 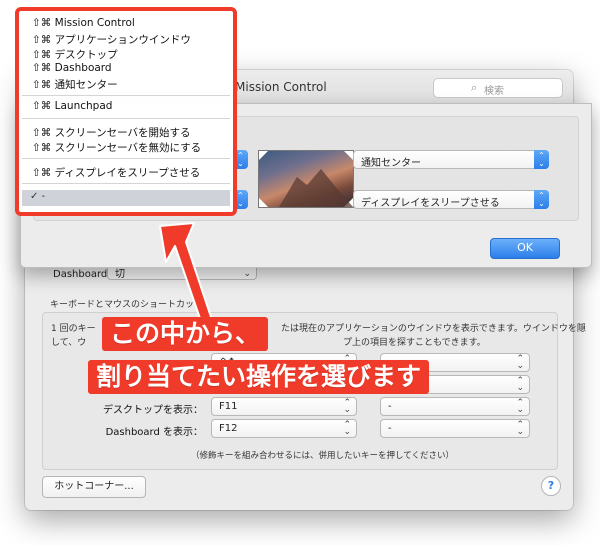 I want to click on annotation-arrow, so click(x=187, y=276).